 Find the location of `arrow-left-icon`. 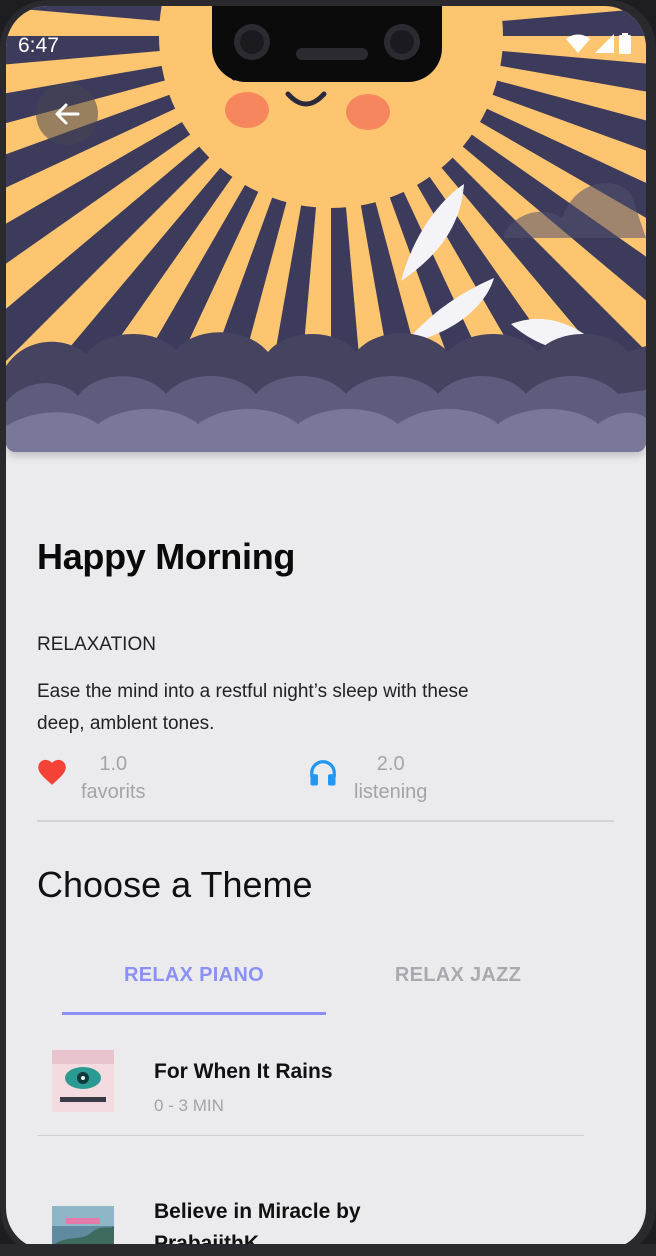

arrow-left-icon is located at coordinates (67, 114).